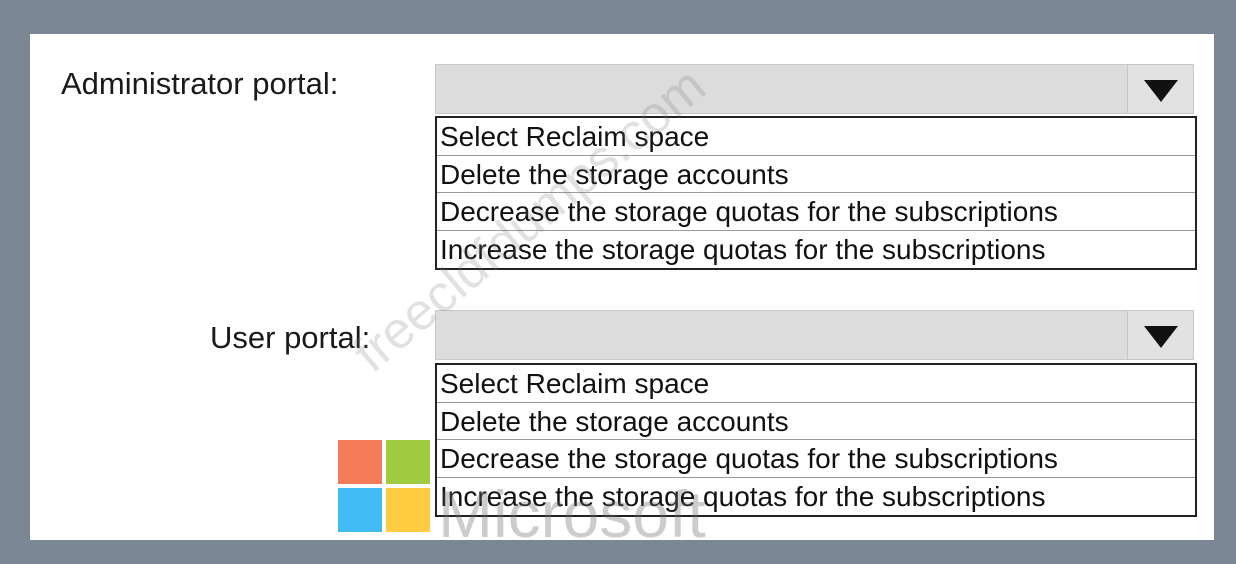 The height and width of the screenshot is (564, 1236). I want to click on administrator-portal-label: Administrator portal:, so click(200, 83).